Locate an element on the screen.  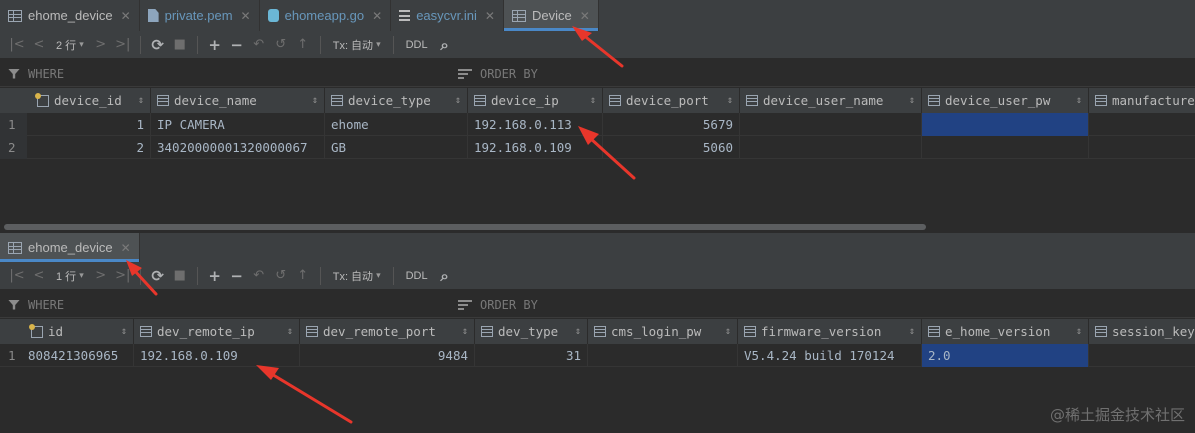
watermark: @稀土掘金技术社区 is located at coordinates (1117, 415).